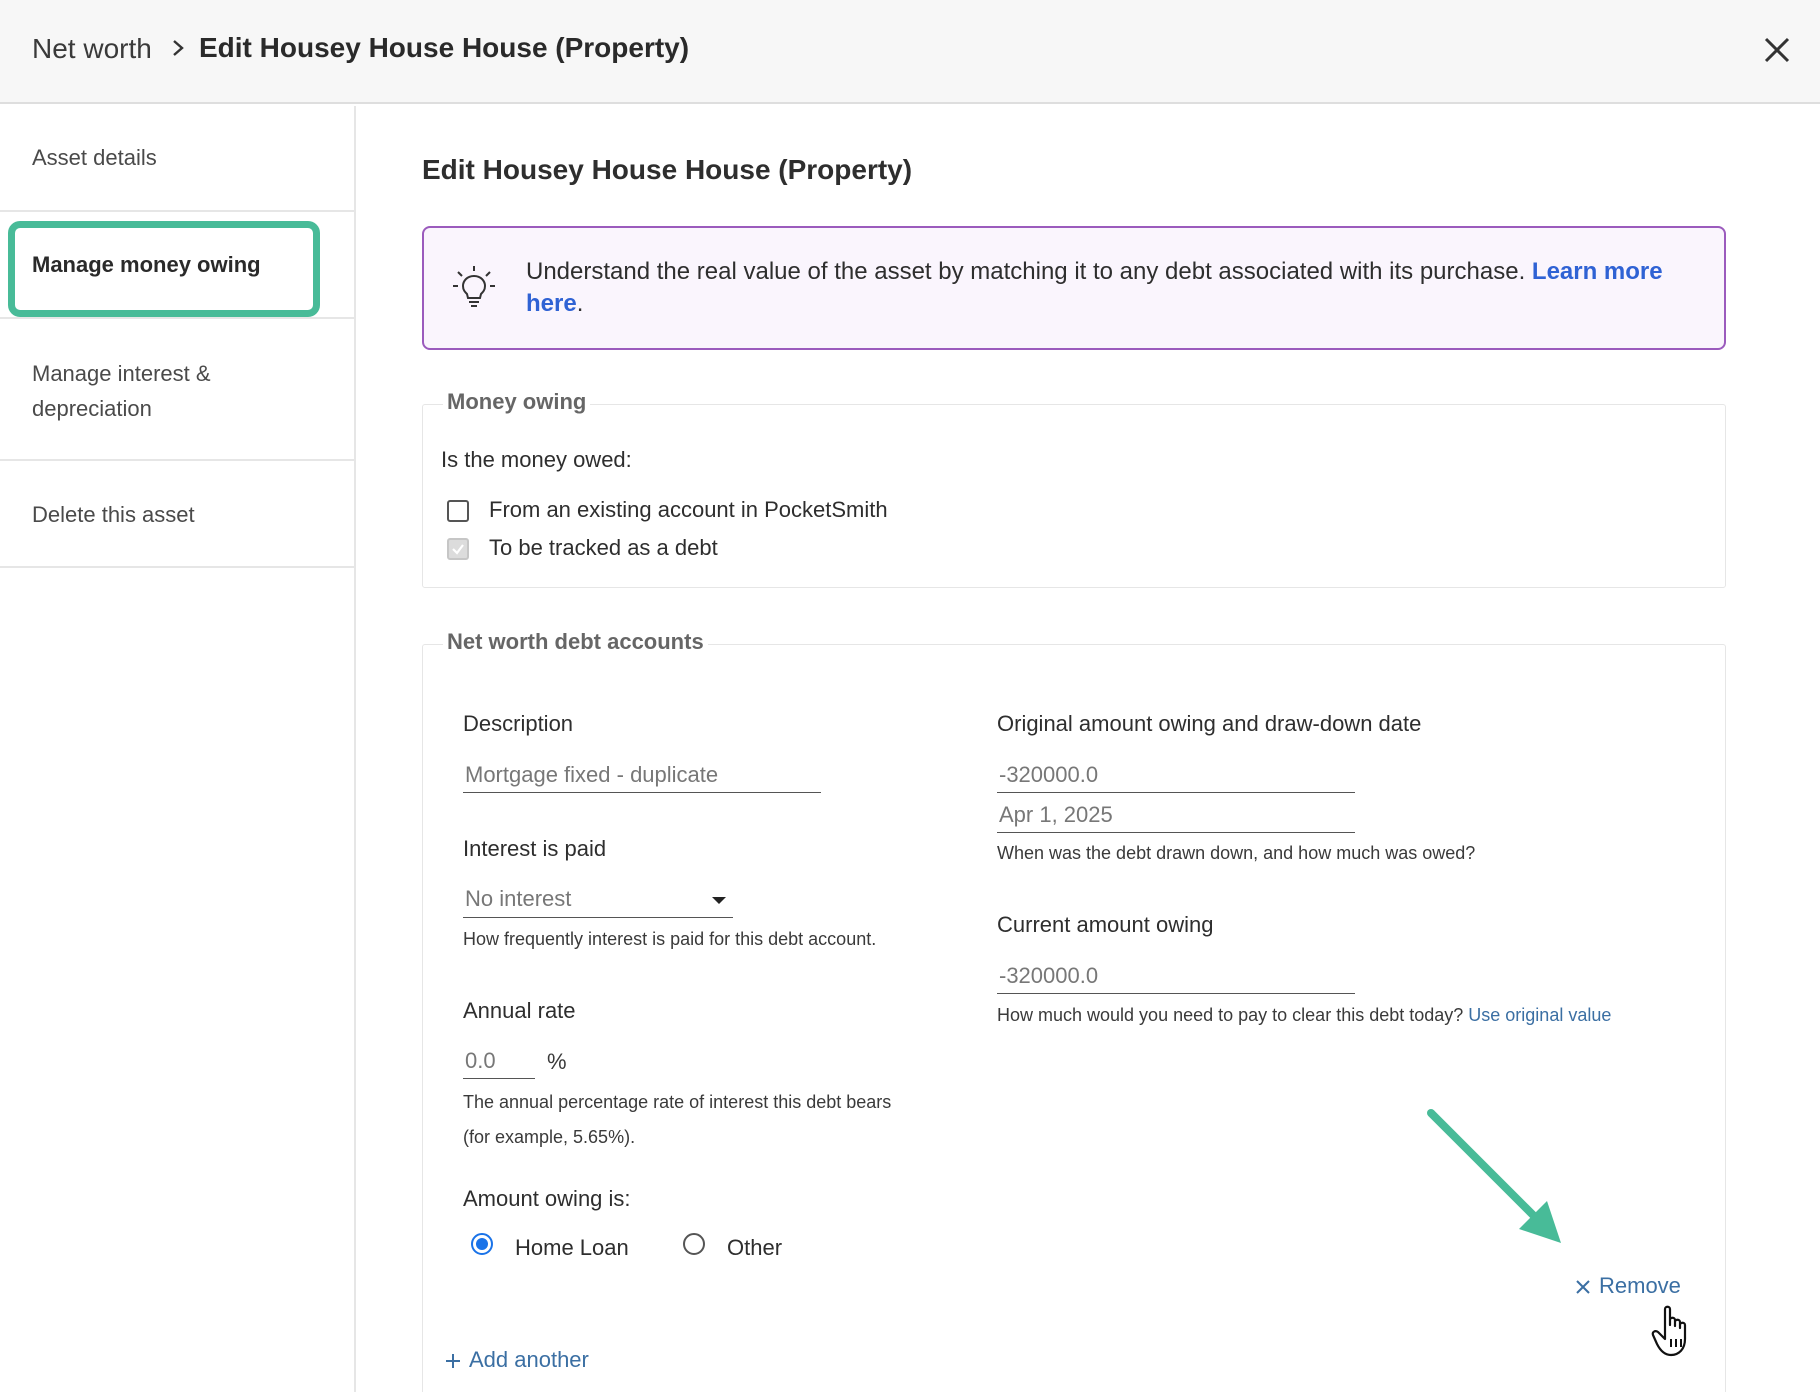 The image size is (1820, 1392). What do you see at coordinates (177, 159) in the screenshot?
I see `sidebar-item-asset-details: Asset details` at bounding box center [177, 159].